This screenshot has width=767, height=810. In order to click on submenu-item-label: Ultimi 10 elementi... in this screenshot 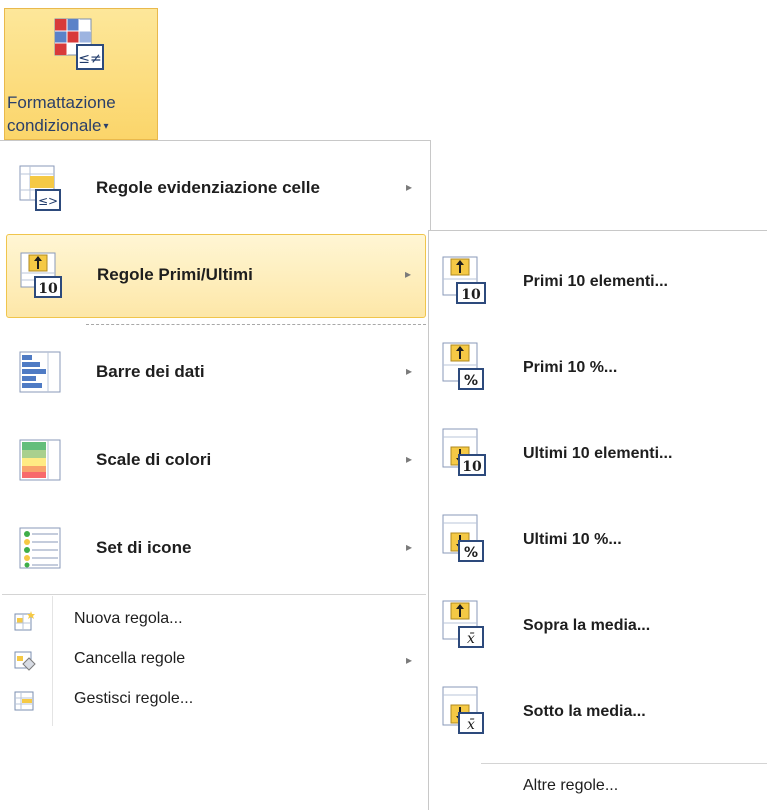, I will do `click(598, 453)`.